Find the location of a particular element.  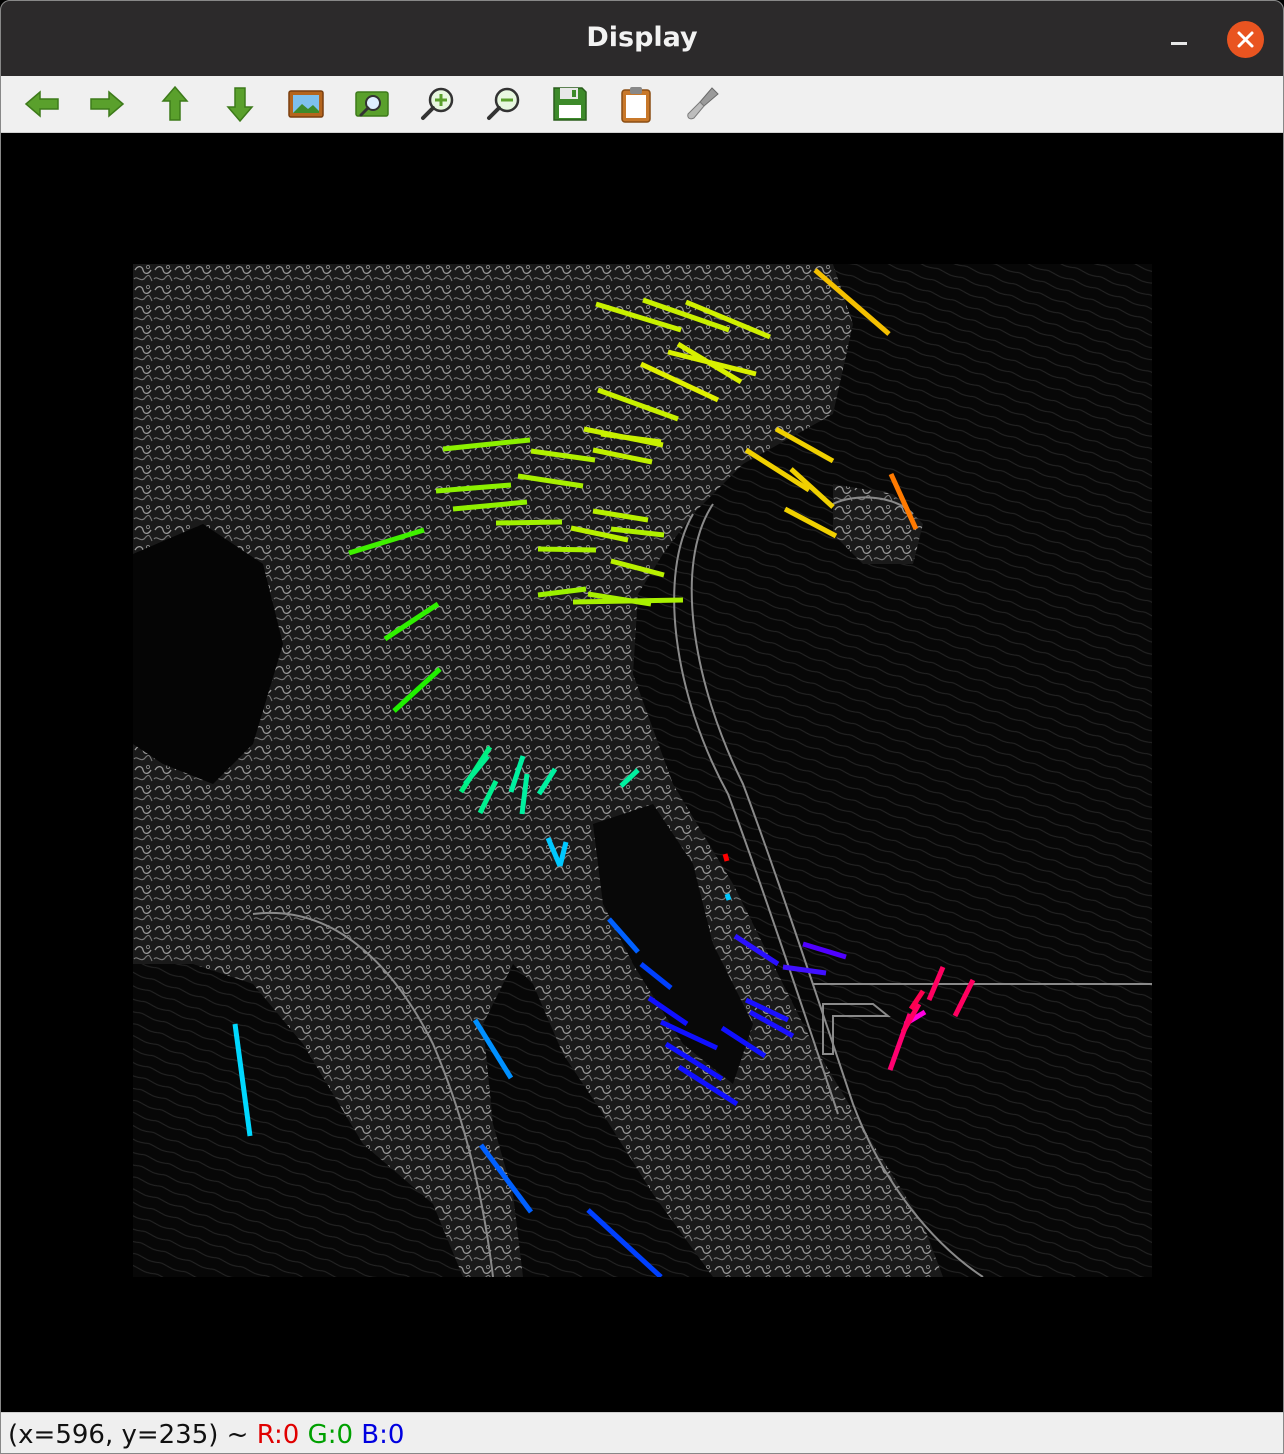

status-bar: (x=596, y=235) ~ R:0 G:0 B:0 is located at coordinates (642, 1433).